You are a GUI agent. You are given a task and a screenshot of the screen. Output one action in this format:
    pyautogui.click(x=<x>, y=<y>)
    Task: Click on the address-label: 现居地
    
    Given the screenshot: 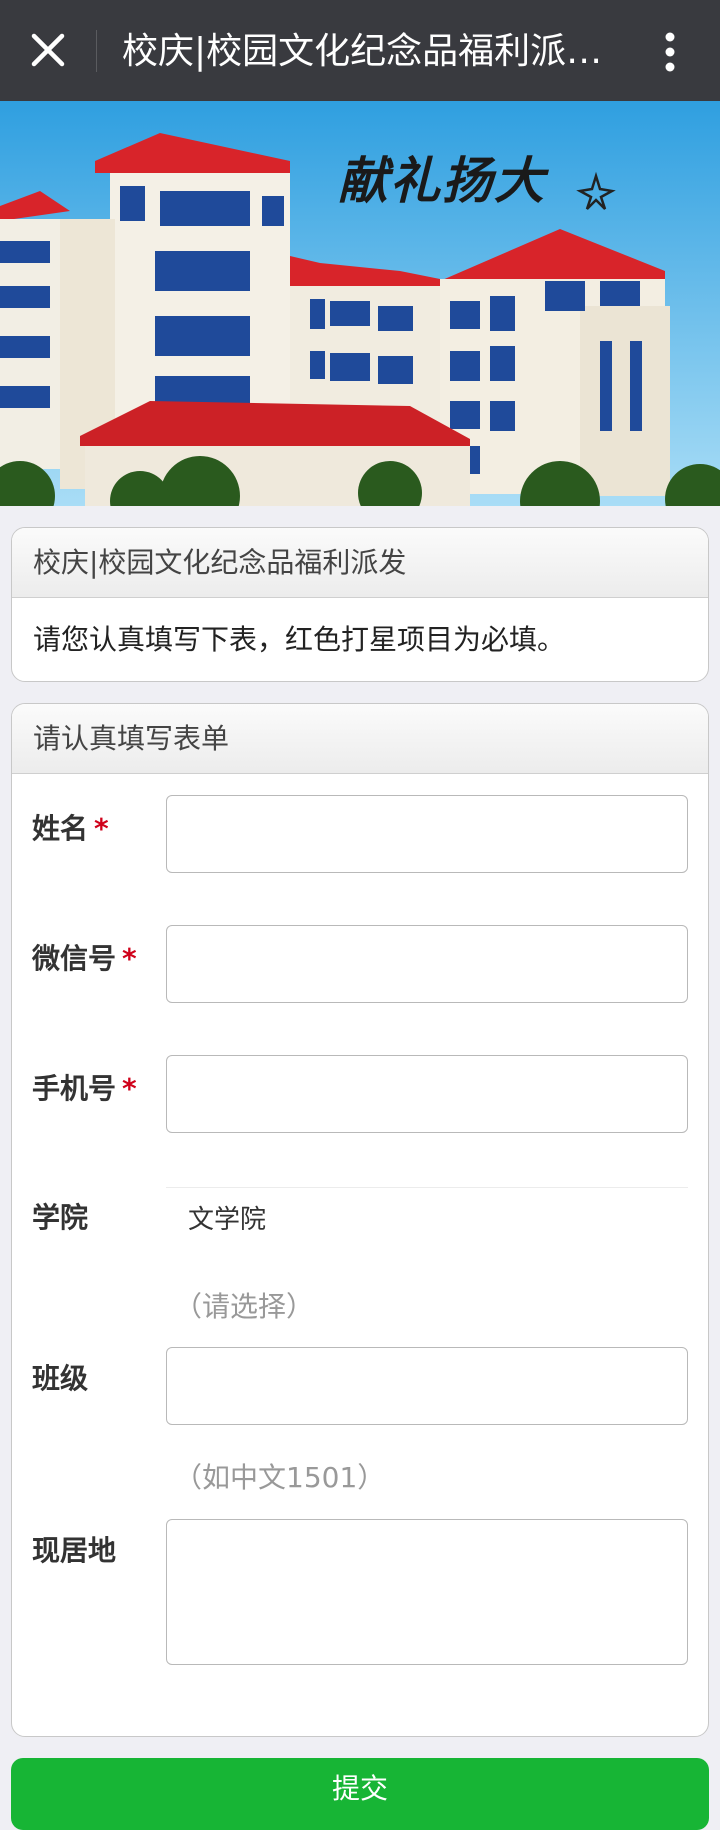 What is the action you would take?
    pyautogui.click(x=74, y=1550)
    